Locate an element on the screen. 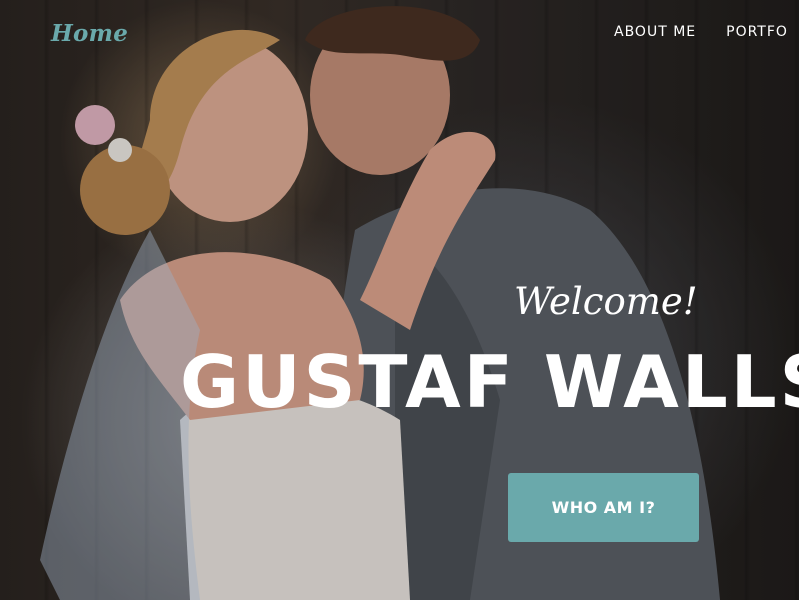 Image resolution: width=799 pixels, height=600 pixels. nav-portfolio-link: PORTFO is located at coordinates (757, 32).